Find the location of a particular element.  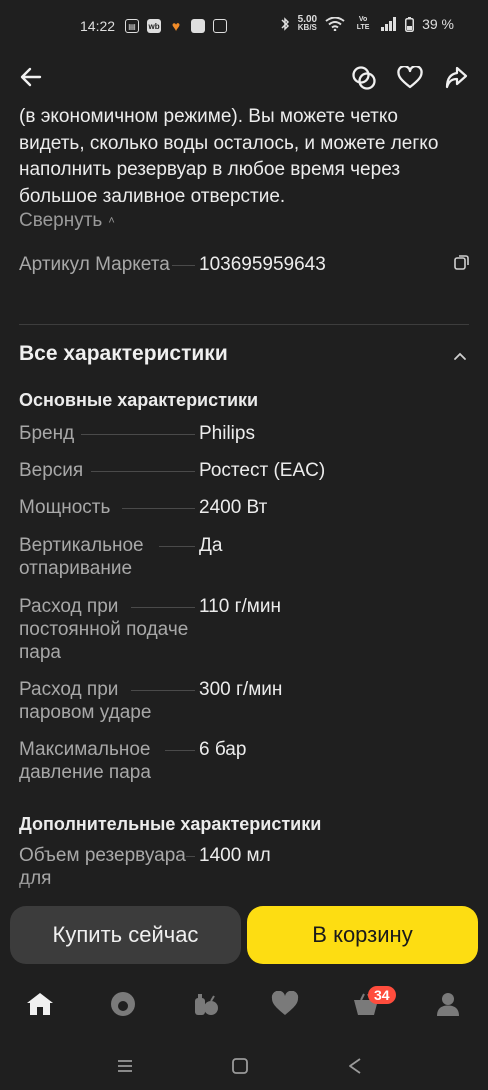

back-system-button is located at coordinates (355, 1066).